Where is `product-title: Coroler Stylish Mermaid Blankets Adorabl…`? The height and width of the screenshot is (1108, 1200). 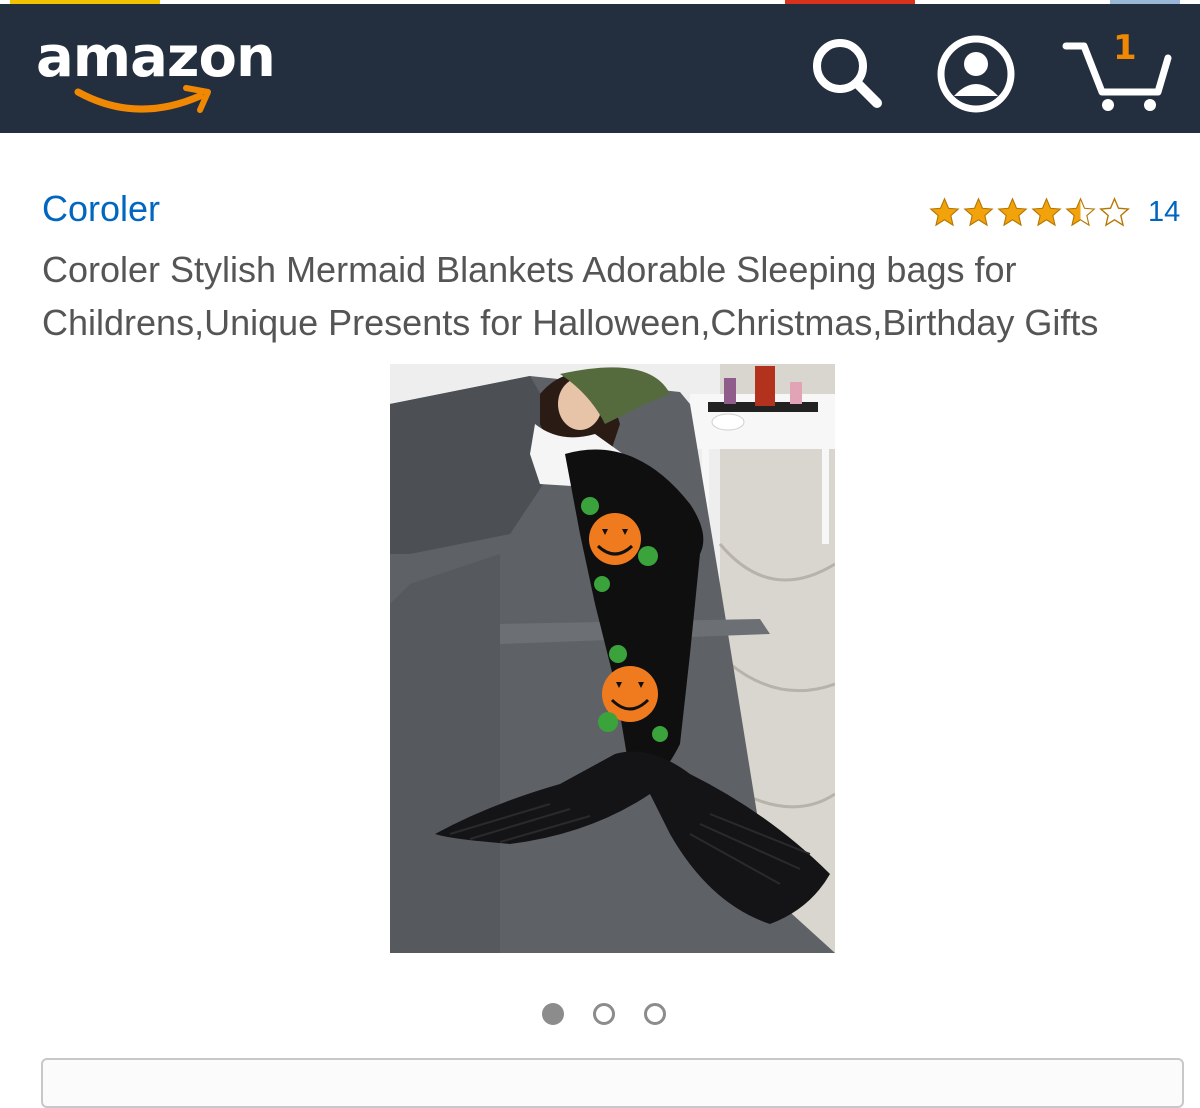 product-title: Coroler Stylish Mermaid Blankets Adorabl… is located at coordinates (570, 296).